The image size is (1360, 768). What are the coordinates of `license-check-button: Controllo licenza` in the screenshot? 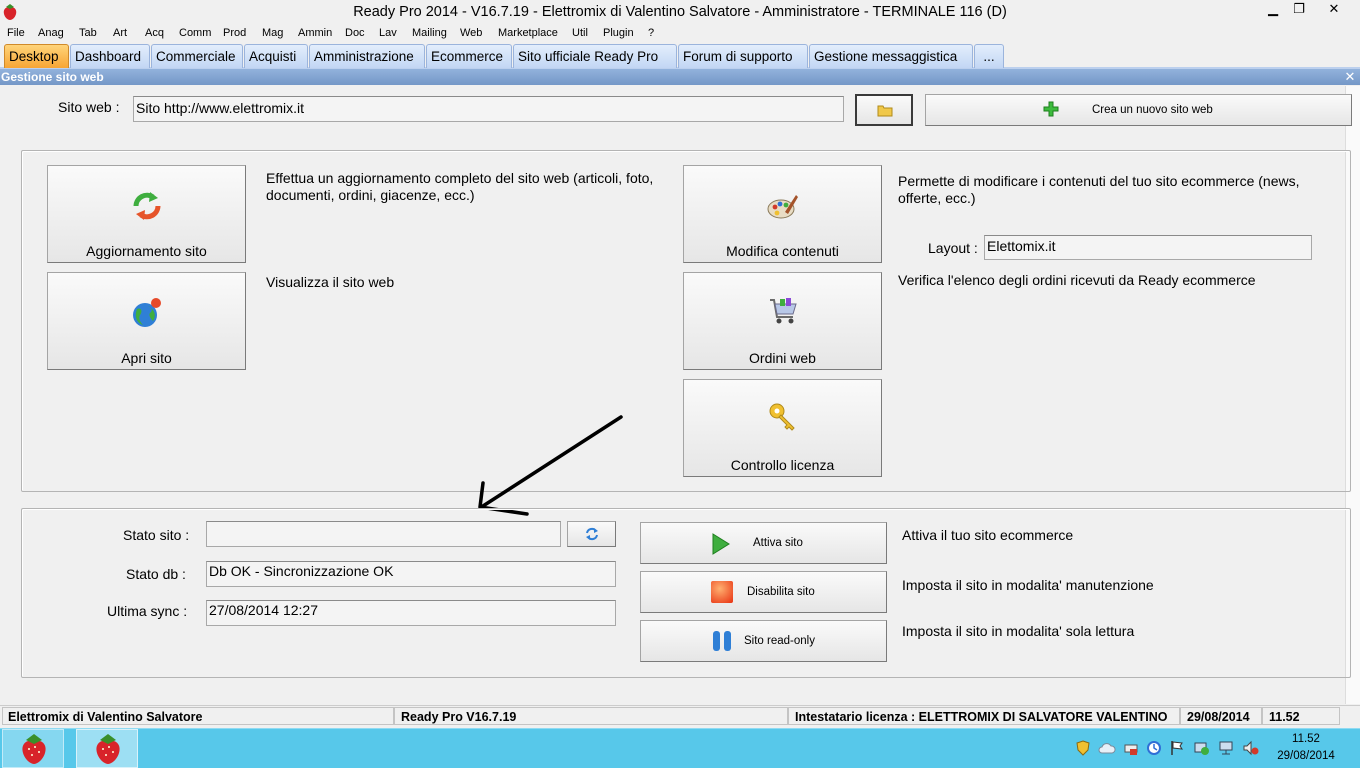 It's located at (782, 428).